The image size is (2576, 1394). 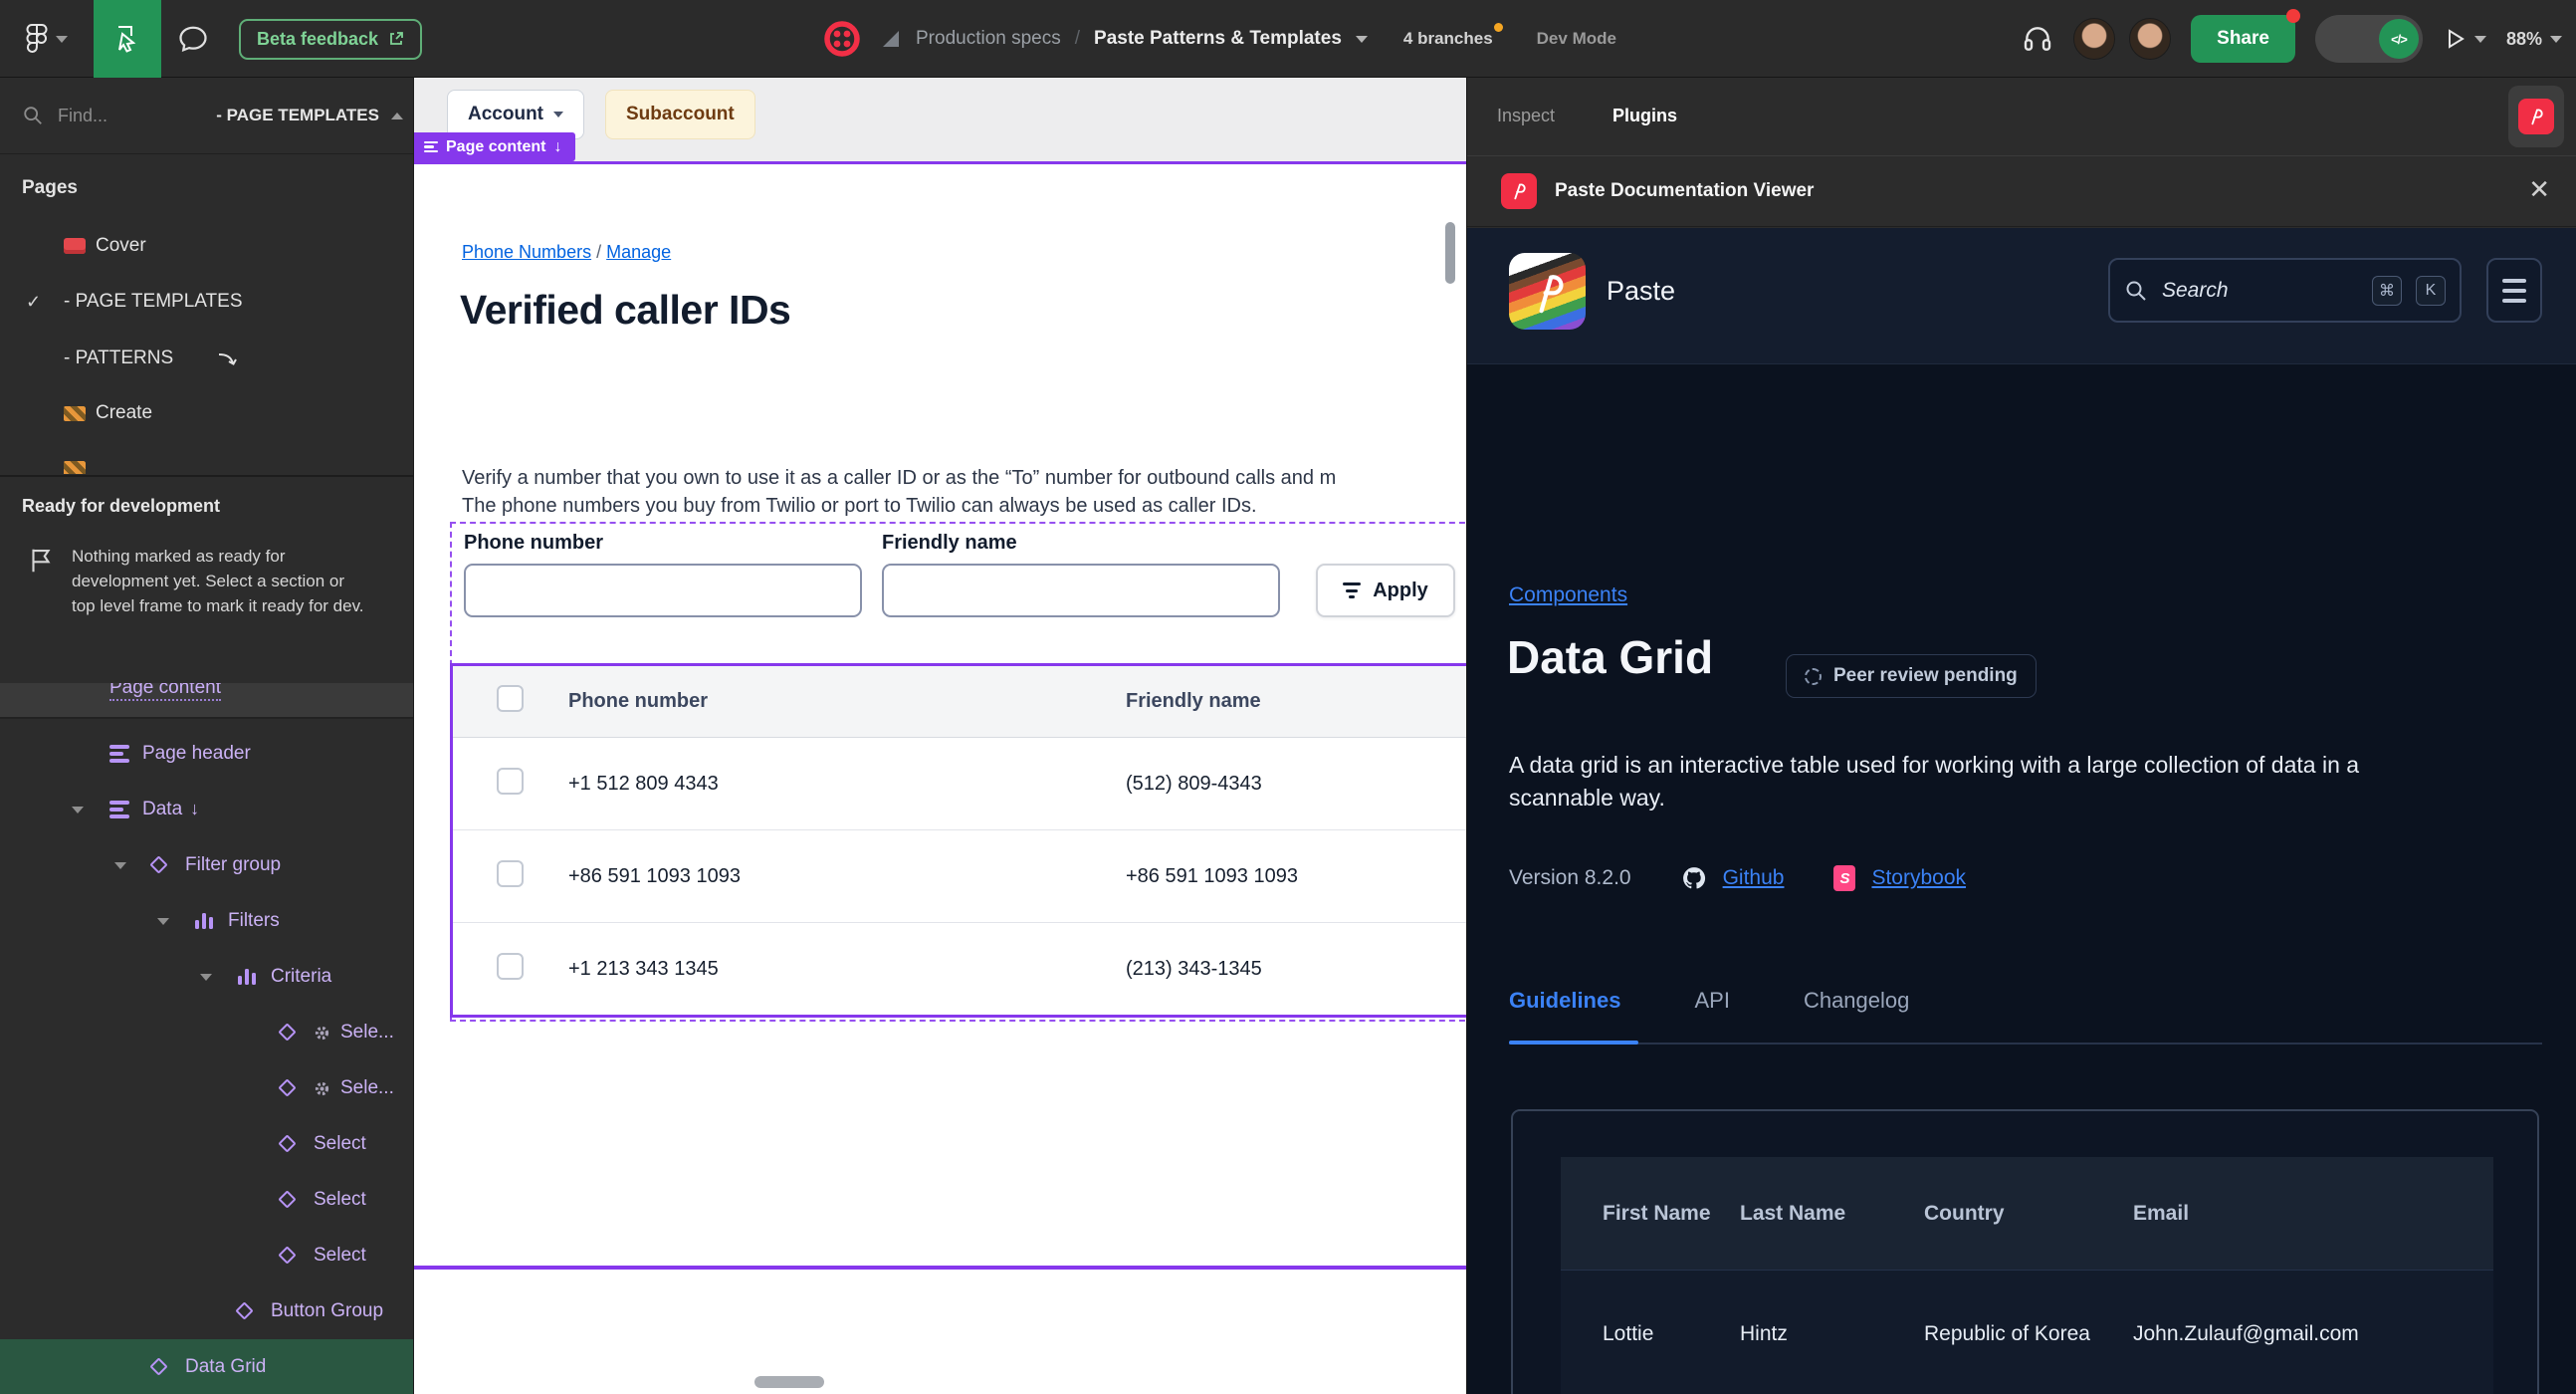 I want to click on table-row: +86 591 1093 1093 +86 591 1093 1093, so click(x=959, y=876).